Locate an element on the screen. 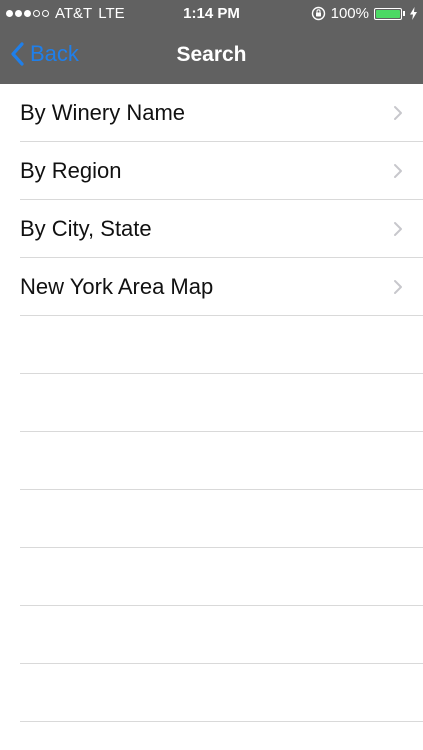  battery-icon is located at coordinates (389, 13).